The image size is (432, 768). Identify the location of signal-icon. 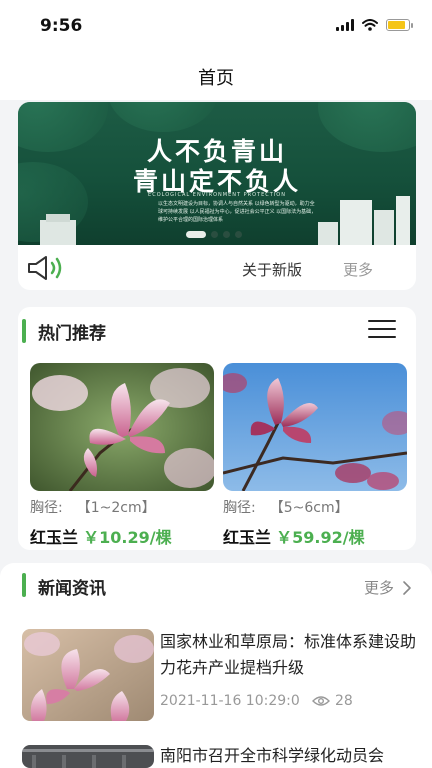
(345, 25).